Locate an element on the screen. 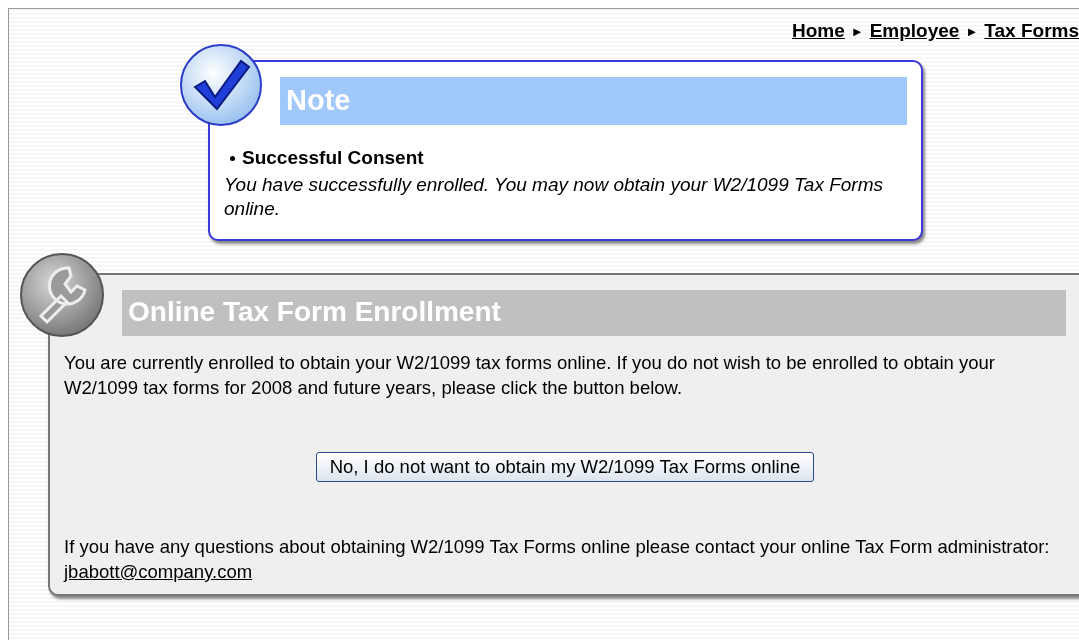 This screenshot has width=1079, height=640. opt-out-button: No, I do not want to obtain my W2/1099 Tax Forms online is located at coordinates (565, 467).